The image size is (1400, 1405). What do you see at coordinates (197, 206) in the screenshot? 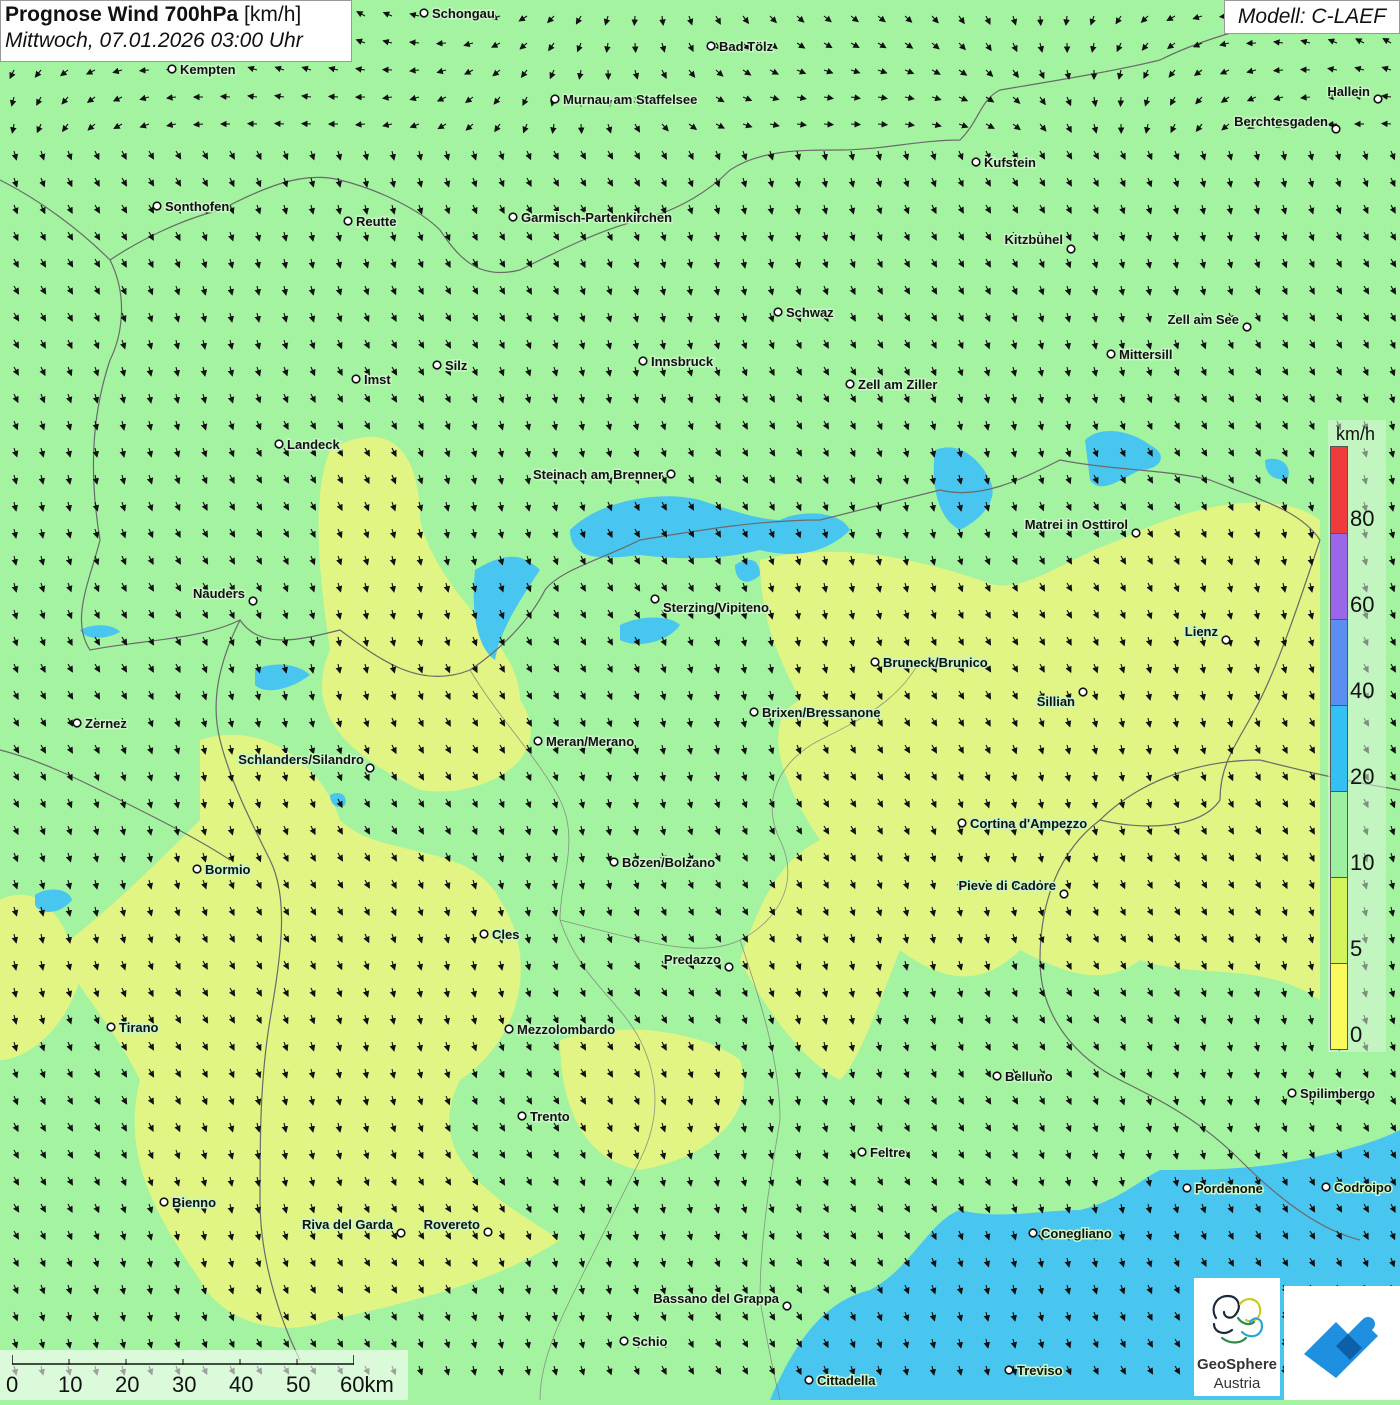
I see `city-label: Sonthofen` at bounding box center [197, 206].